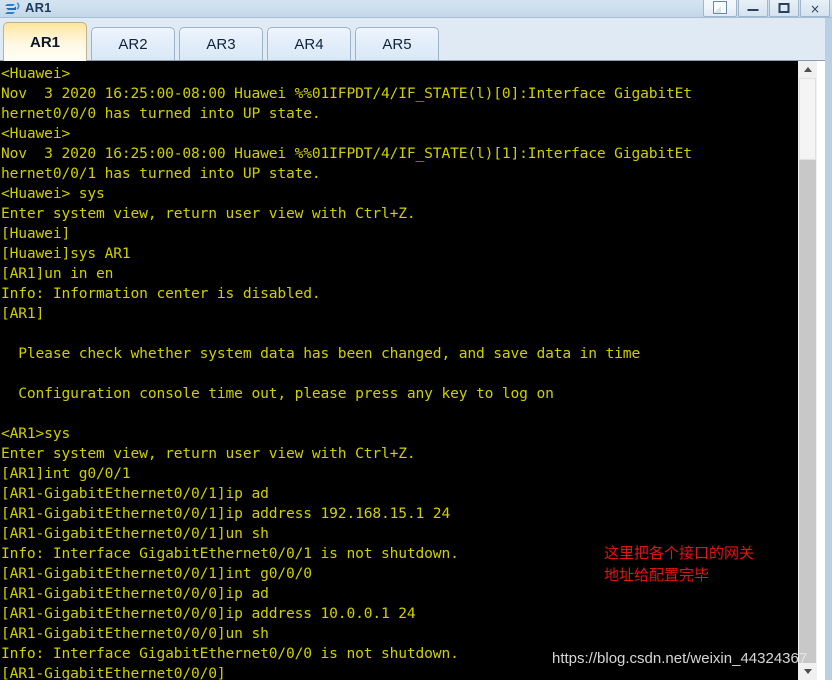 The width and height of the screenshot is (832, 680). I want to click on console-scrollbar, so click(814, 370).